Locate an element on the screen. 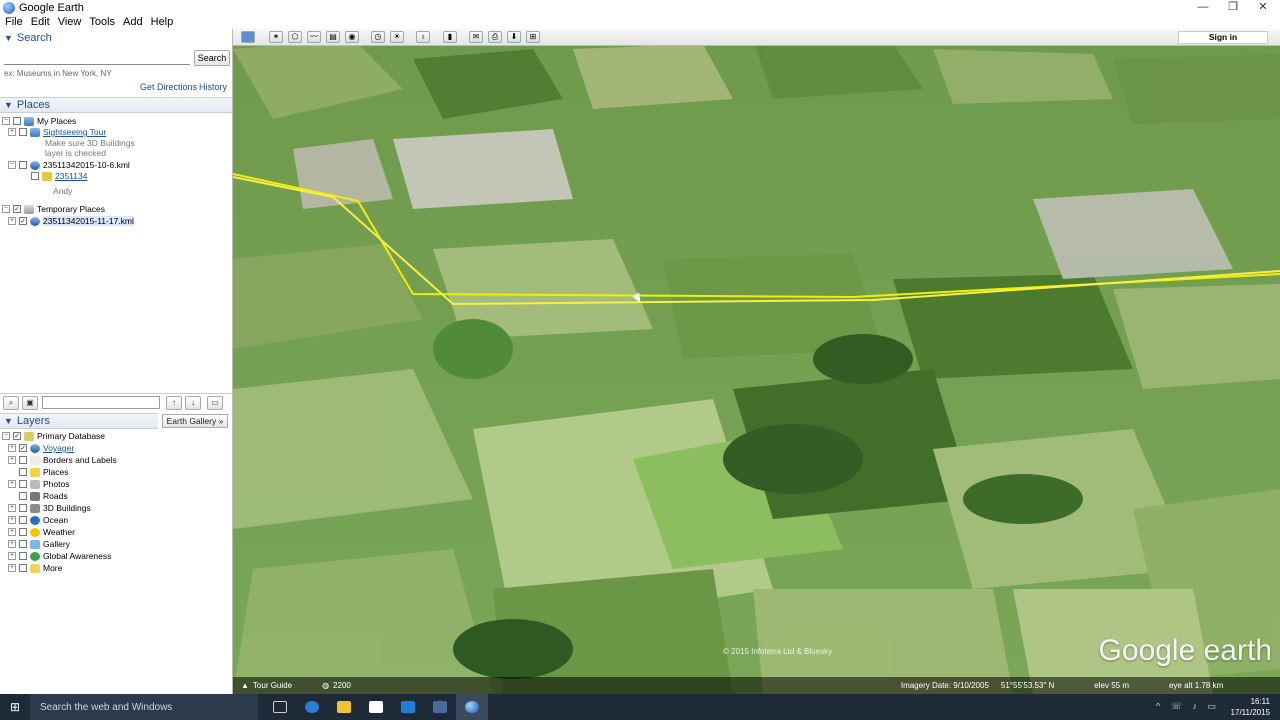  placemark-icon: ✶ is located at coordinates (276, 37).